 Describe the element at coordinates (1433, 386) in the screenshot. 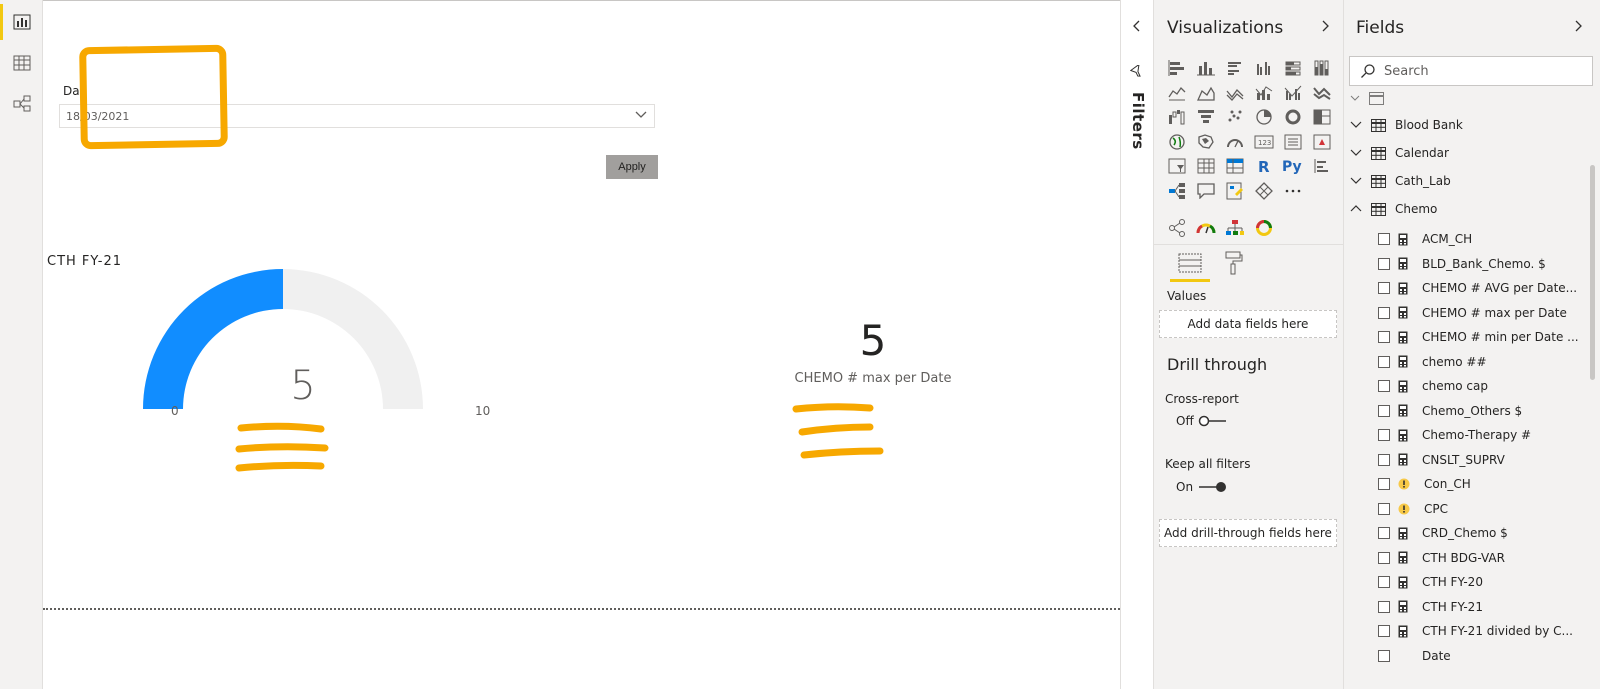

I see `field-row: chemo cap` at that location.